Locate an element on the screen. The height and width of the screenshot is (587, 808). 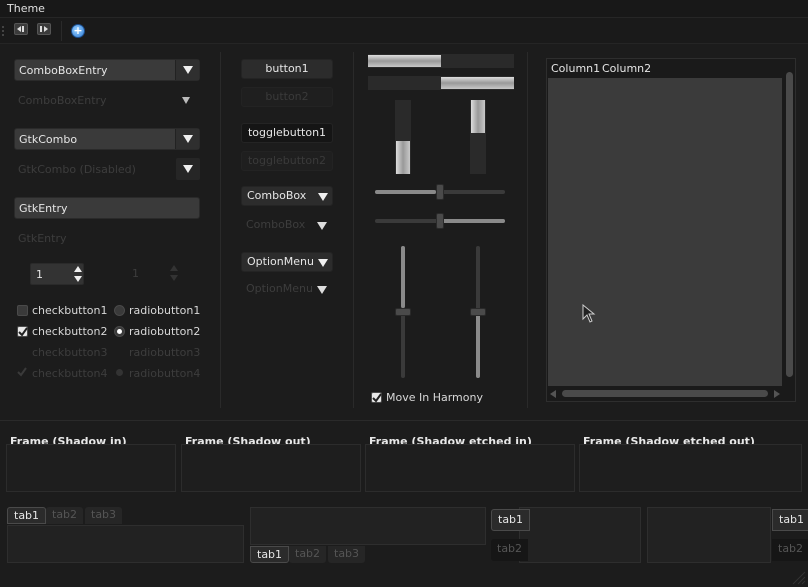
comboboxentry-arrow-button is located at coordinates (187, 70).